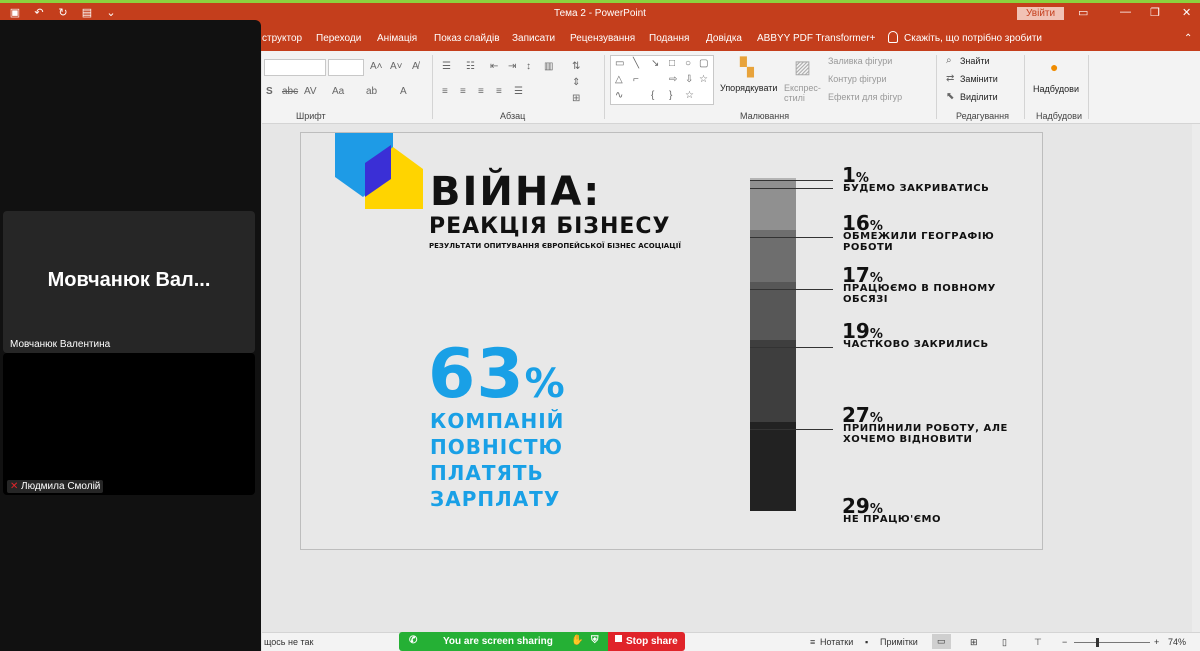 The image size is (1200, 651). Describe the element at coordinates (61, 486) in the screenshot. I see `participant-name-text: Людмила Смолій` at that location.